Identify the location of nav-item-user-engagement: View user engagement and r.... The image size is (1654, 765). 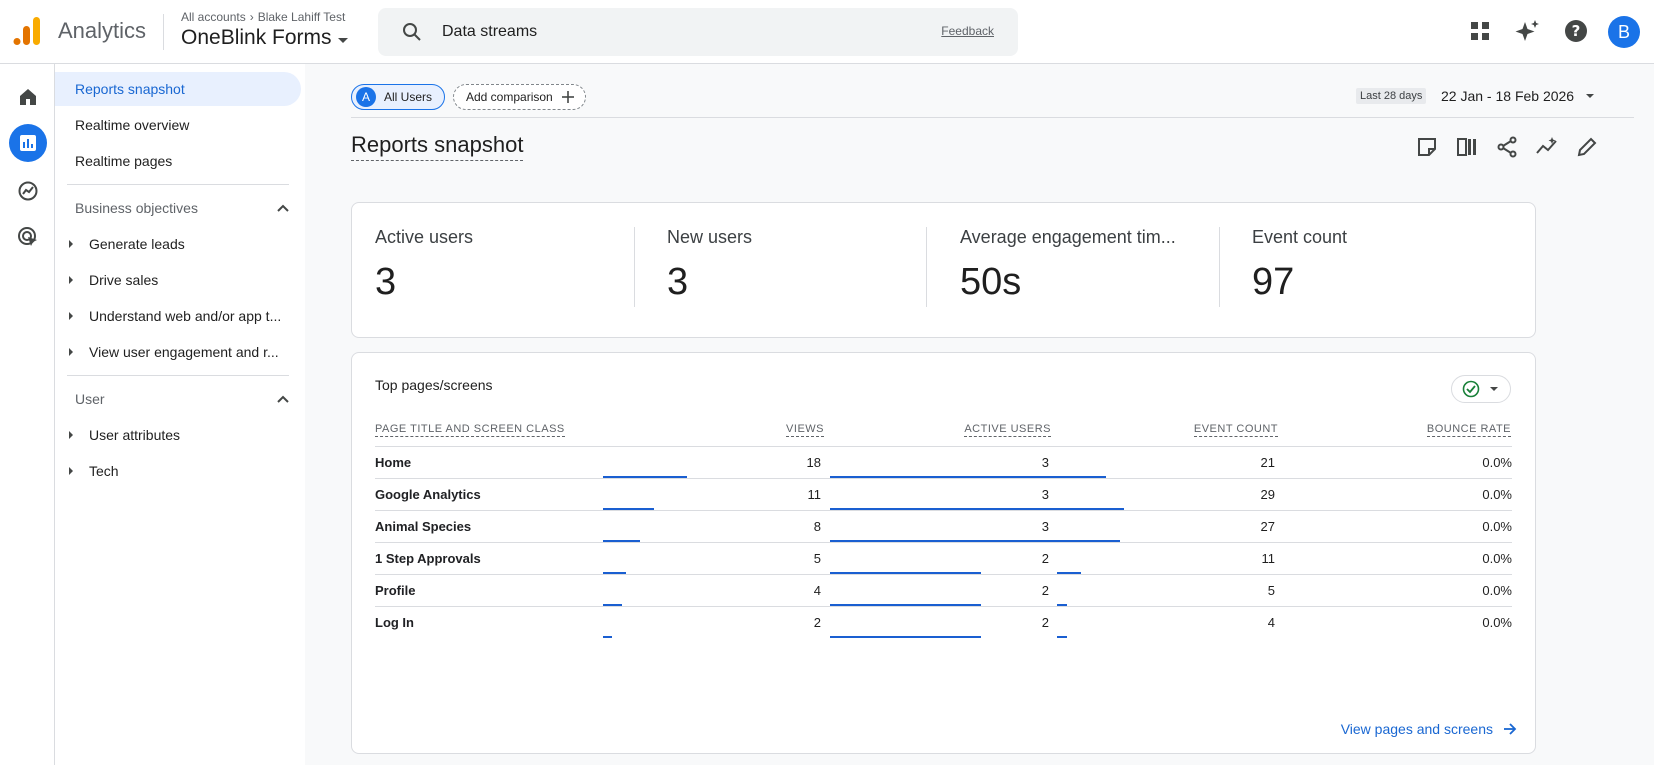
(182, 352).